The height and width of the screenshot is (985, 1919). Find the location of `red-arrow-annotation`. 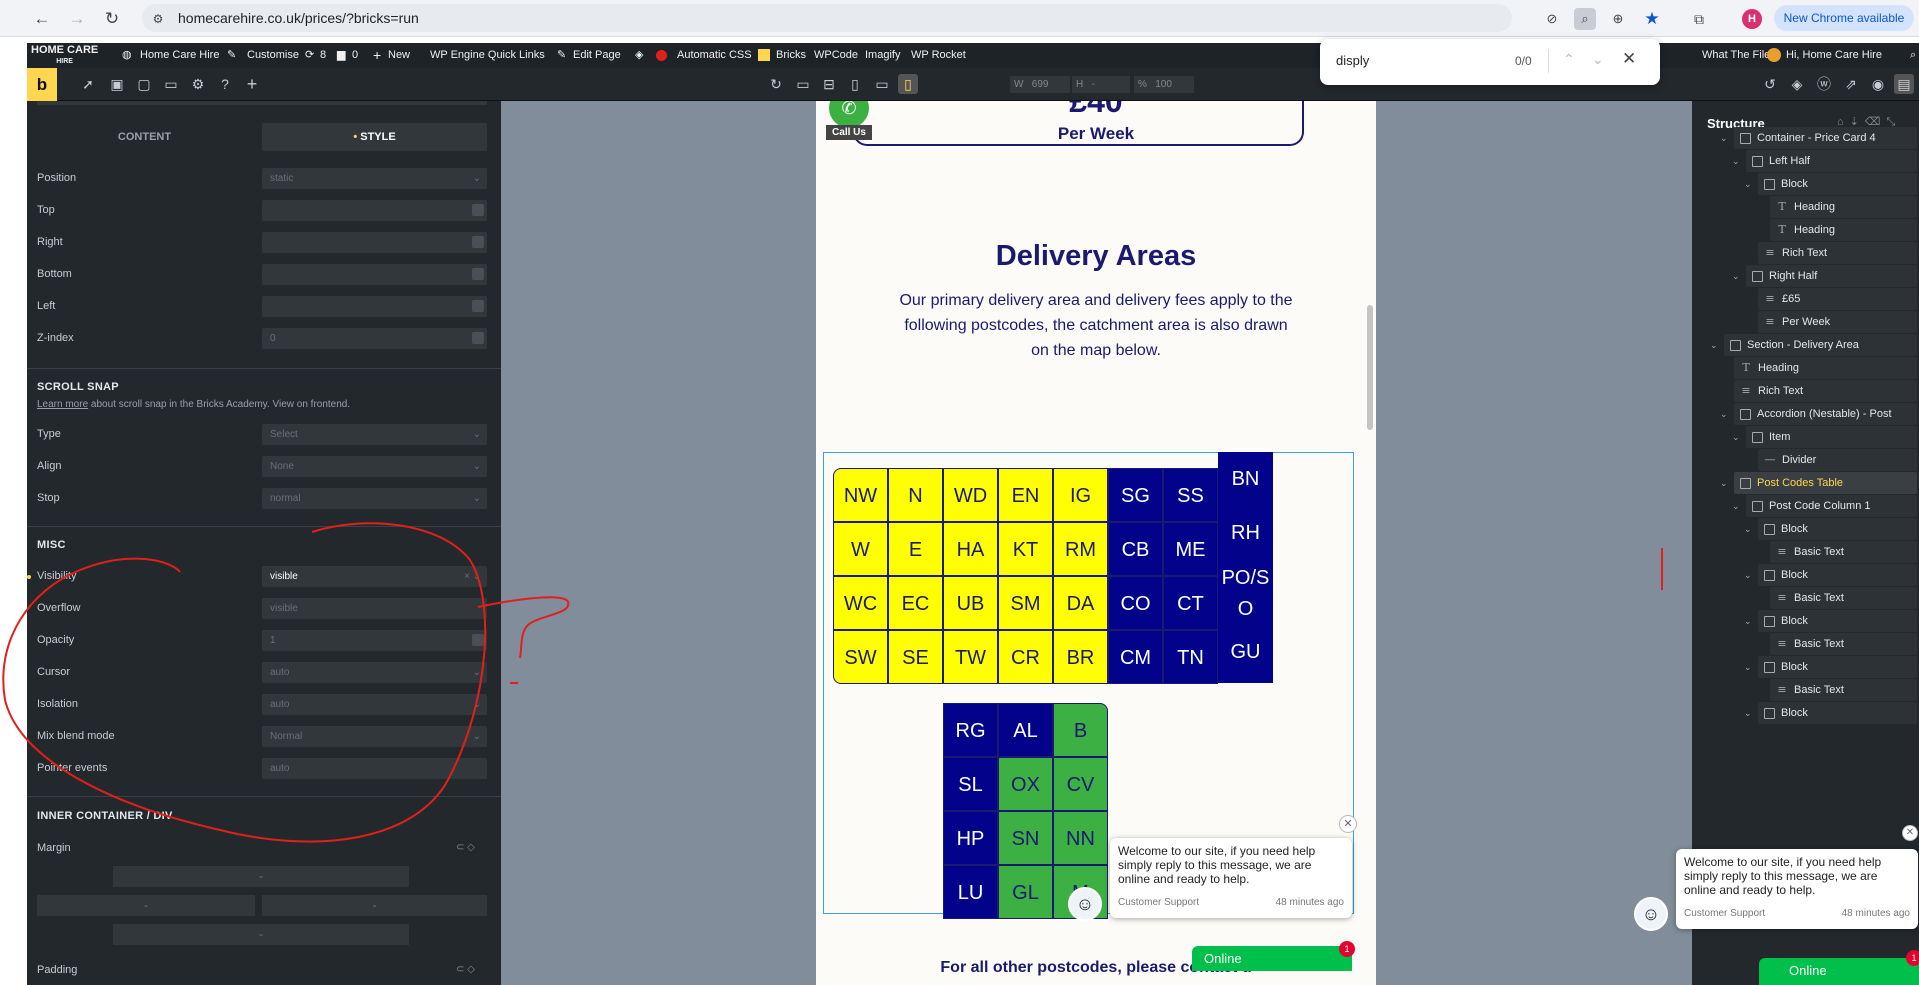

red-arrow-annotation is located at coordinates (523, 627).